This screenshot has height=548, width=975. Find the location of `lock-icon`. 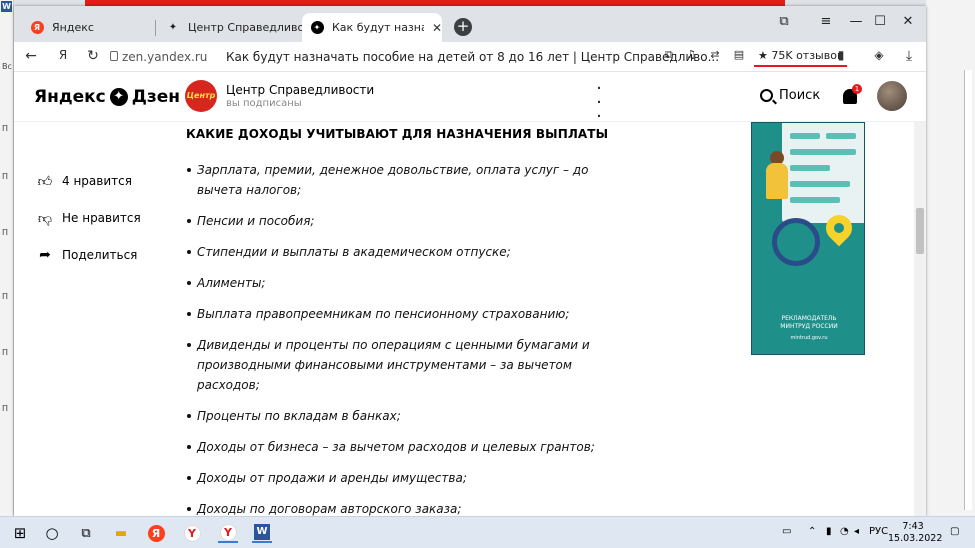

lock-icon is located at coordinates (114, 56).